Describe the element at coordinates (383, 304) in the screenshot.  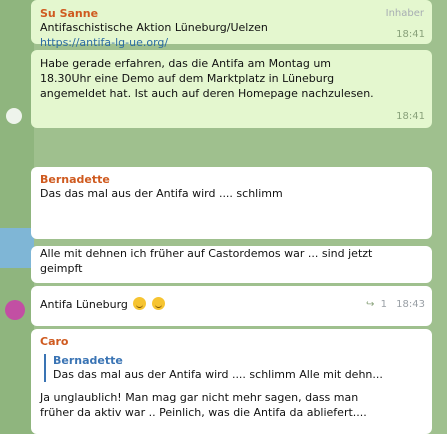
I see `view-count: 1` at that location.